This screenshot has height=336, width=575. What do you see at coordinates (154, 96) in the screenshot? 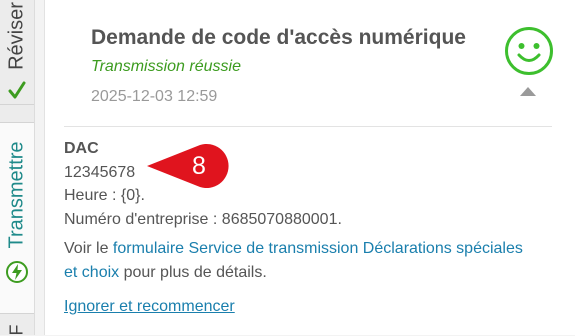
I see `transmission-datetime: 2025-12-03 12:59` at bounding box center [154, 96].